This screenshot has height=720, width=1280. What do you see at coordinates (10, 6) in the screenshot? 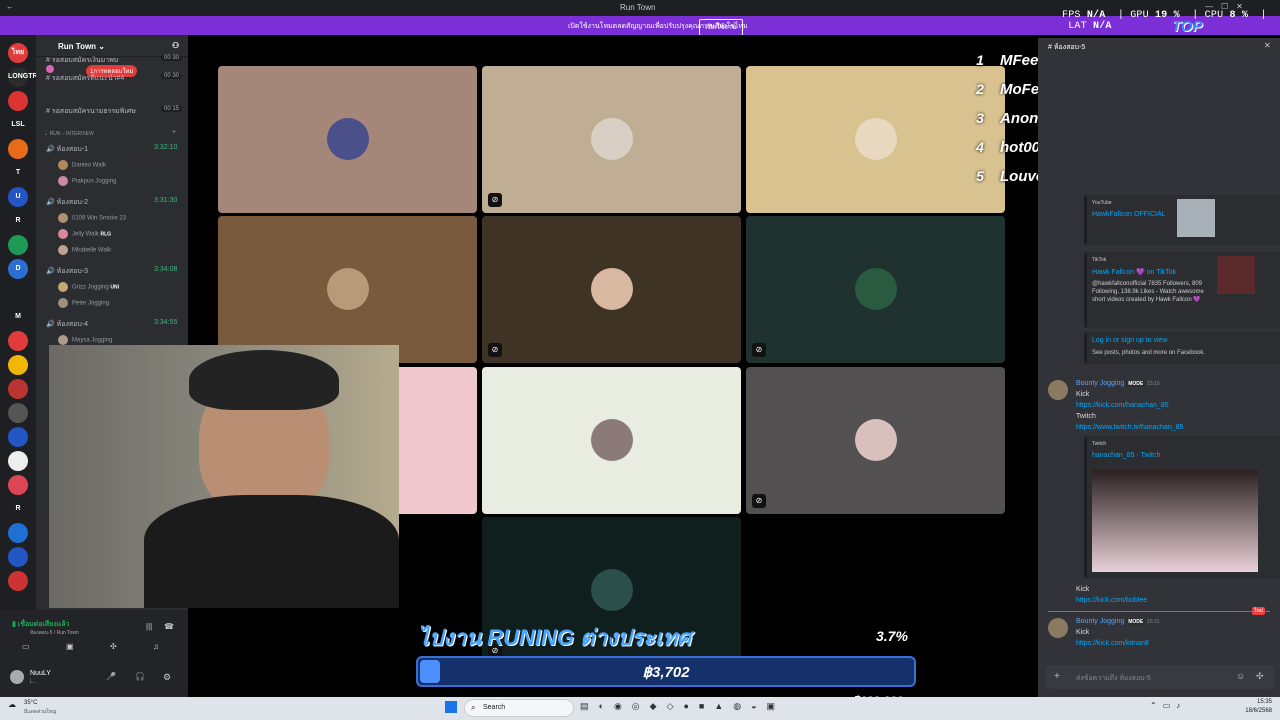
I see `back-arrow-icon: ←` at bounding box center [10, 6].